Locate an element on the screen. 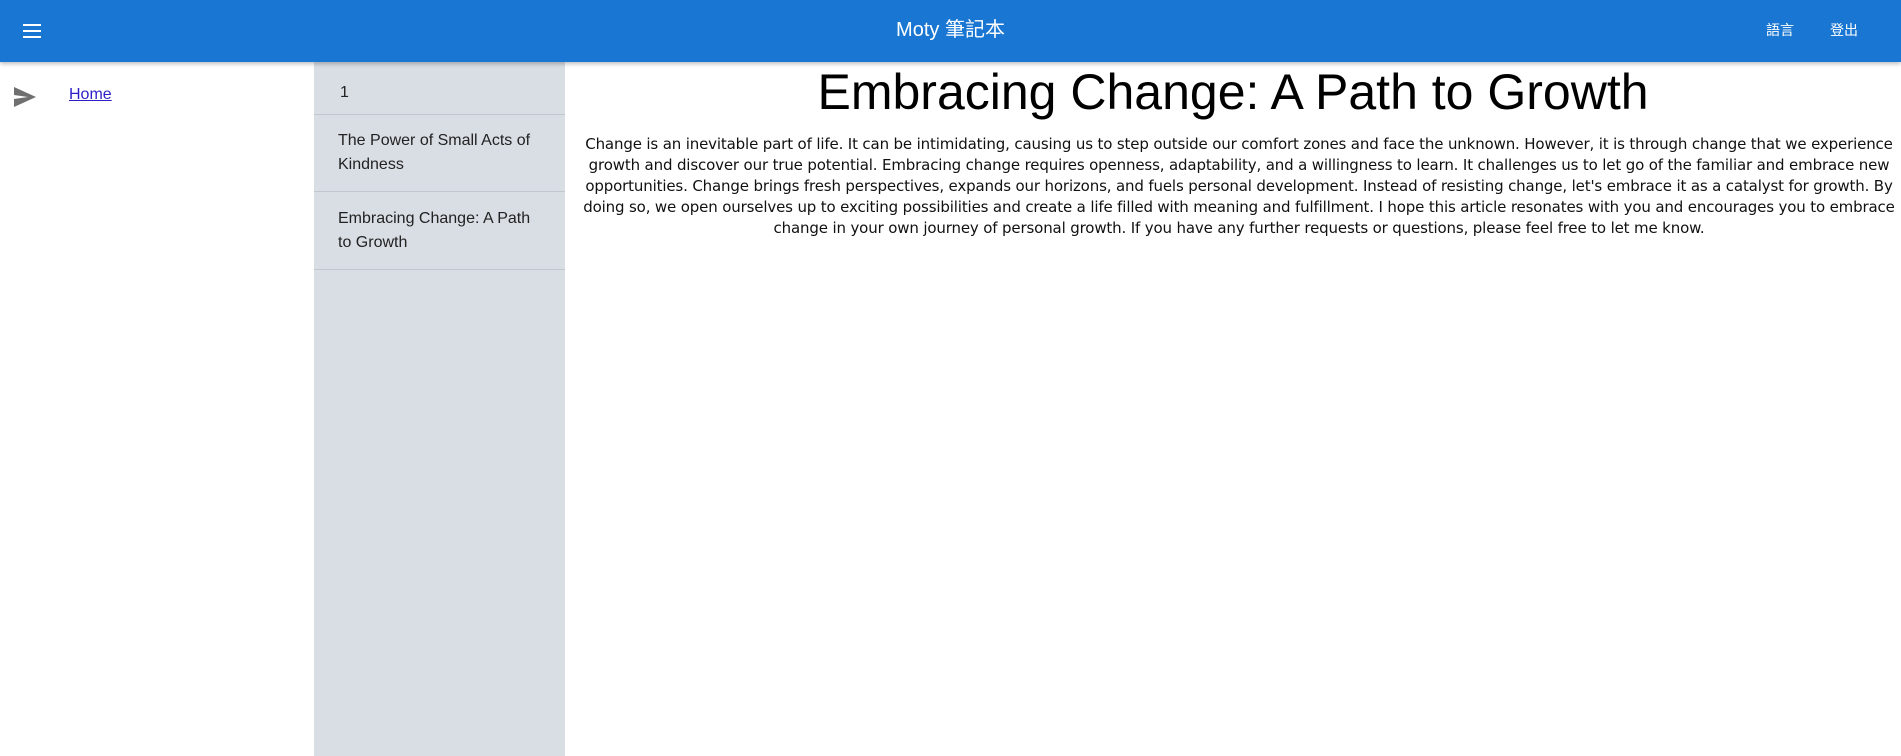 This screenshot has height=756, width=1901. note-list-item: The Power of Small Acts of Kindness is located at coordinates (439, 153).